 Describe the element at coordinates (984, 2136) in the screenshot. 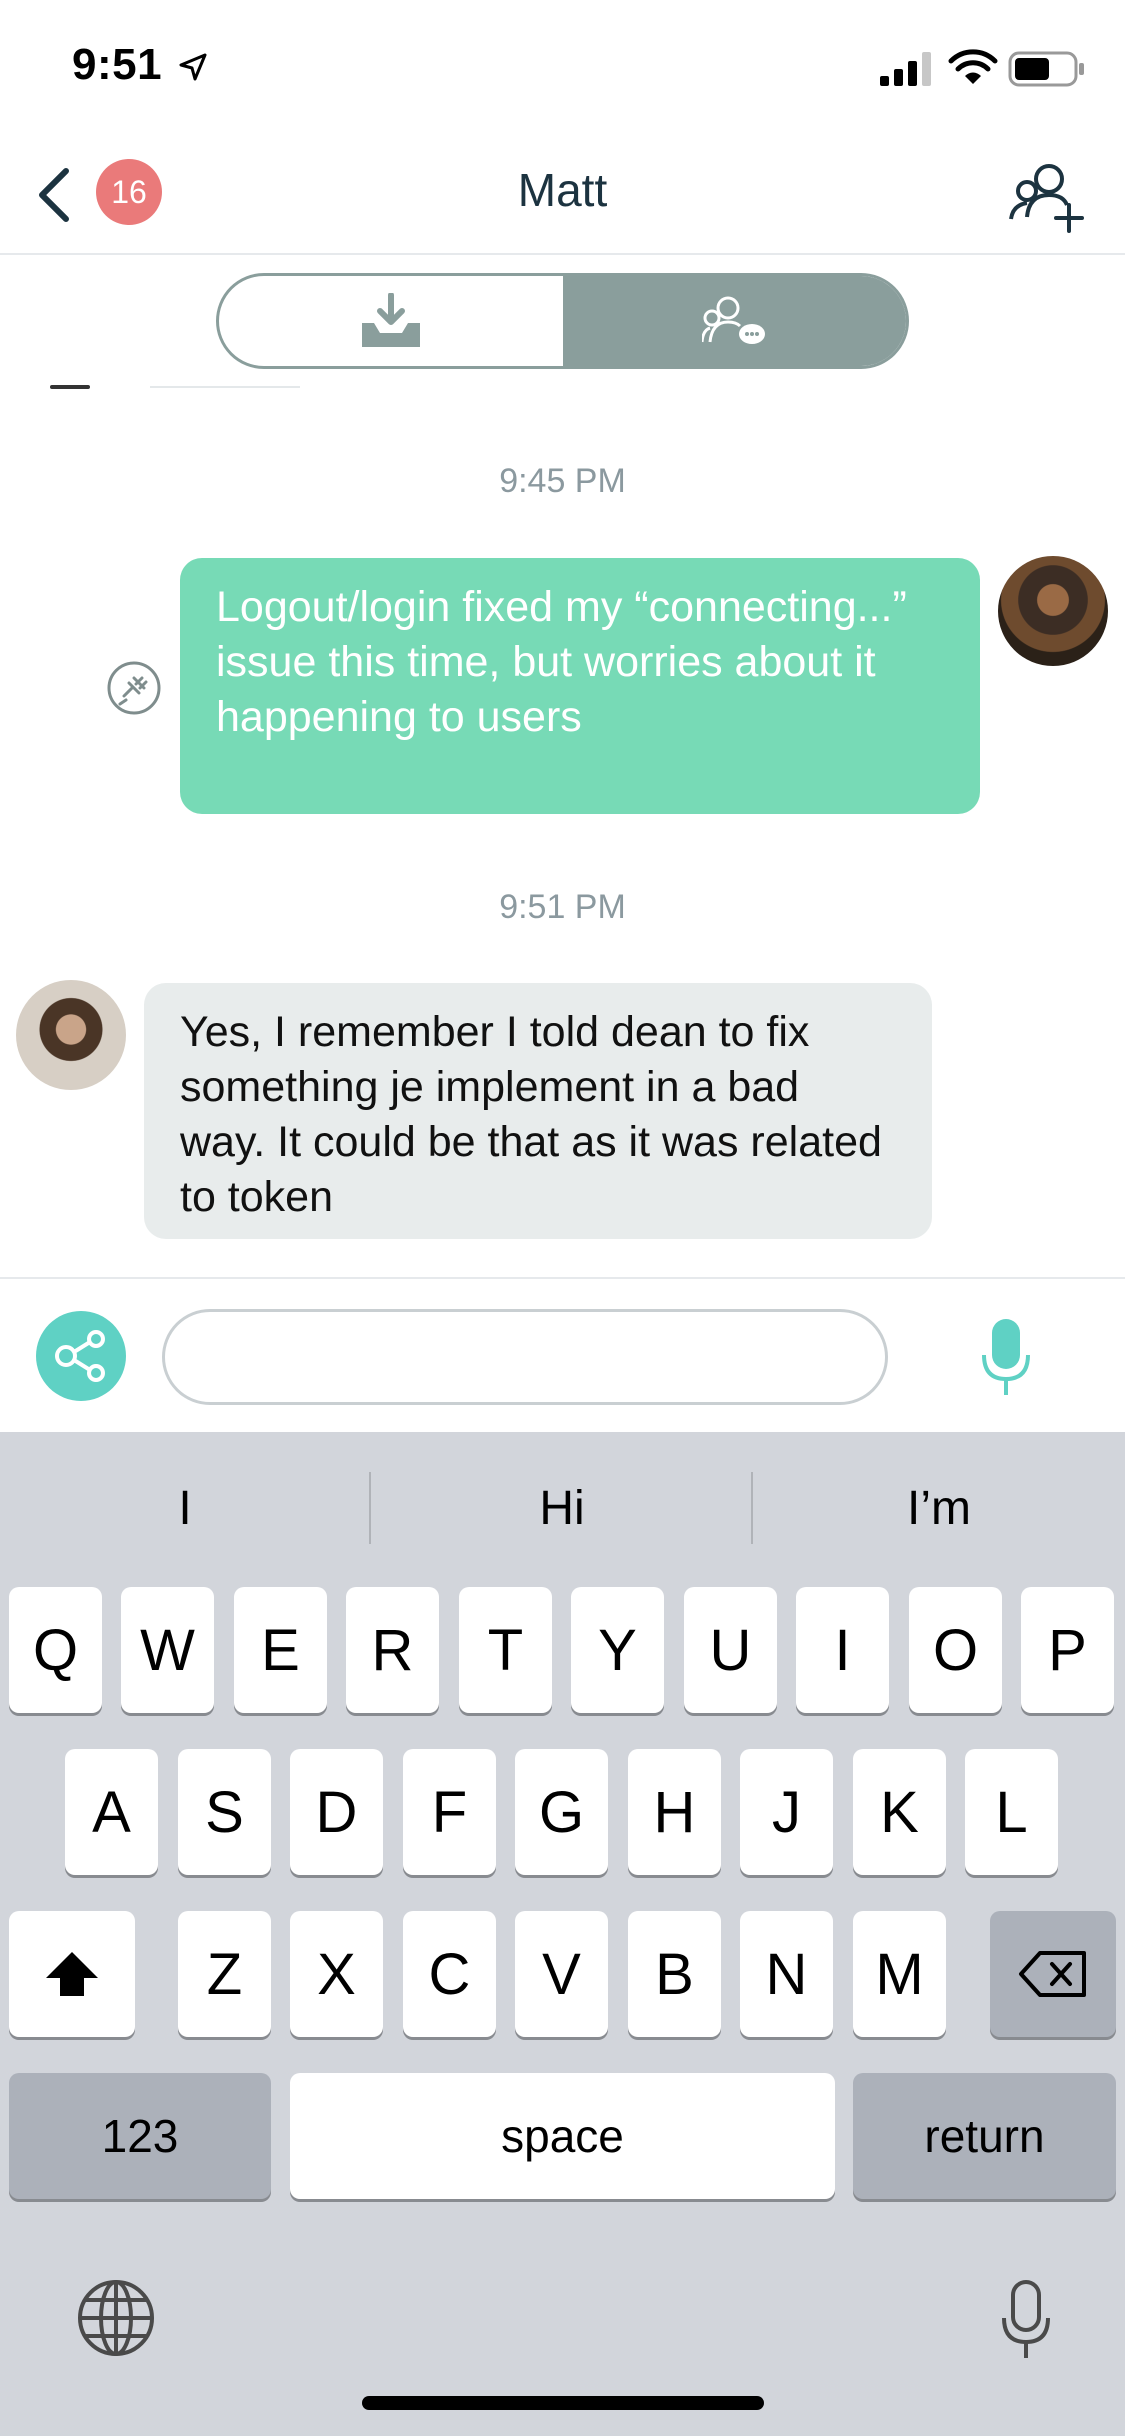

I see `return-key: return` at that location.